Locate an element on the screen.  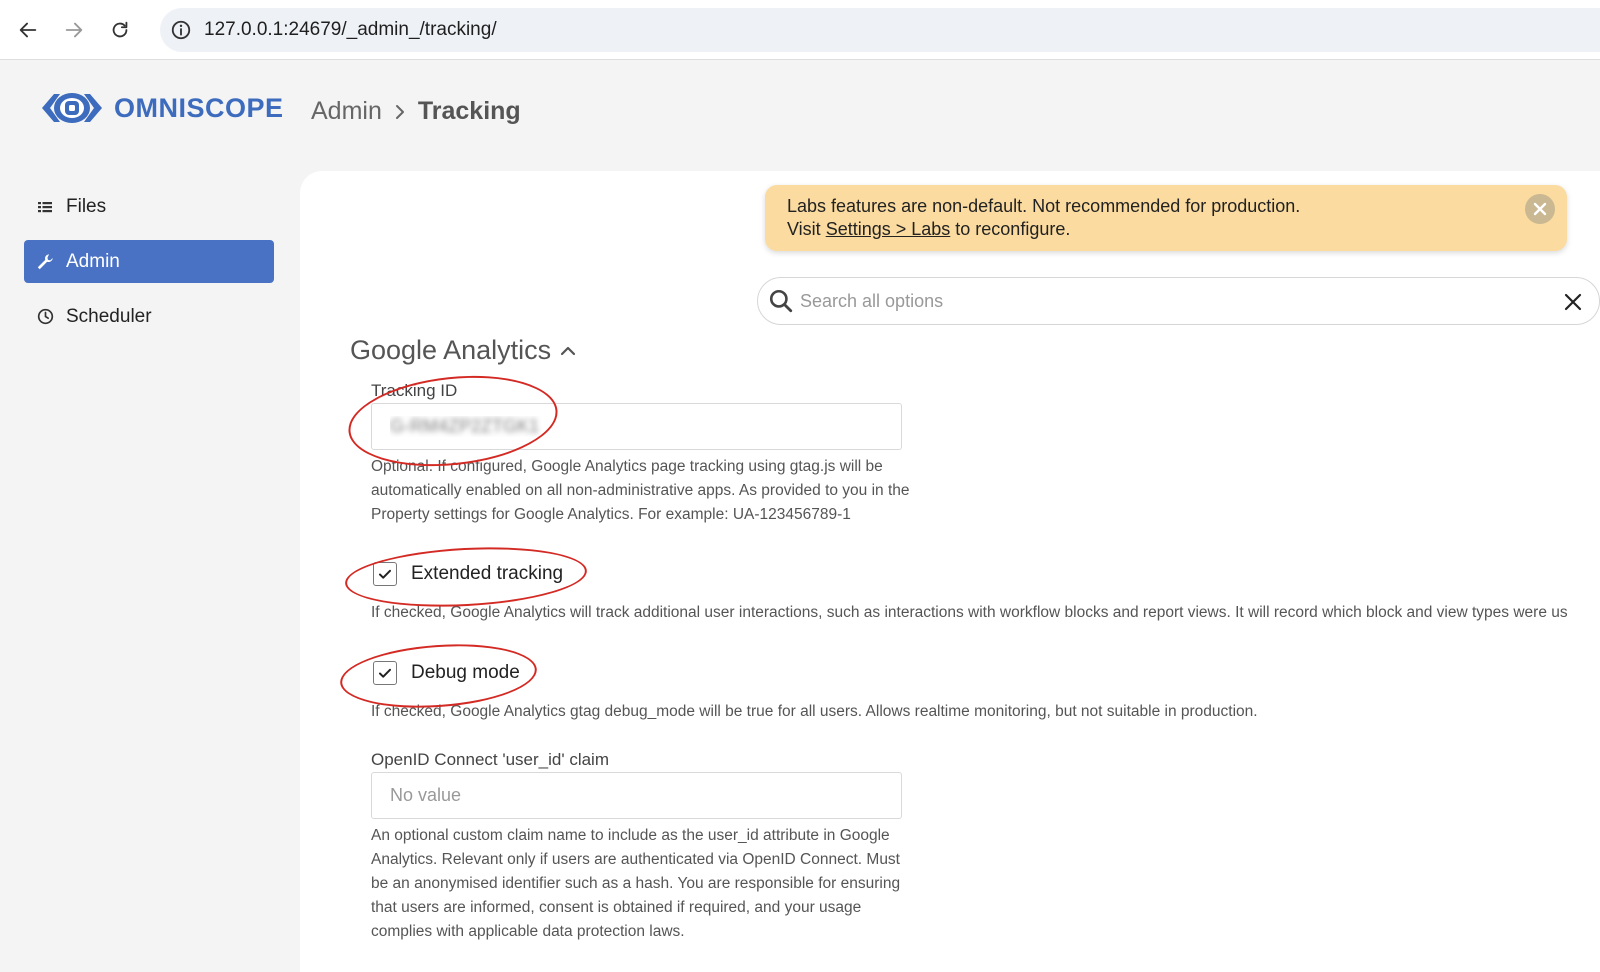
sidebar-item-scheduler: Scheduler is located at coordinates (149, 316).